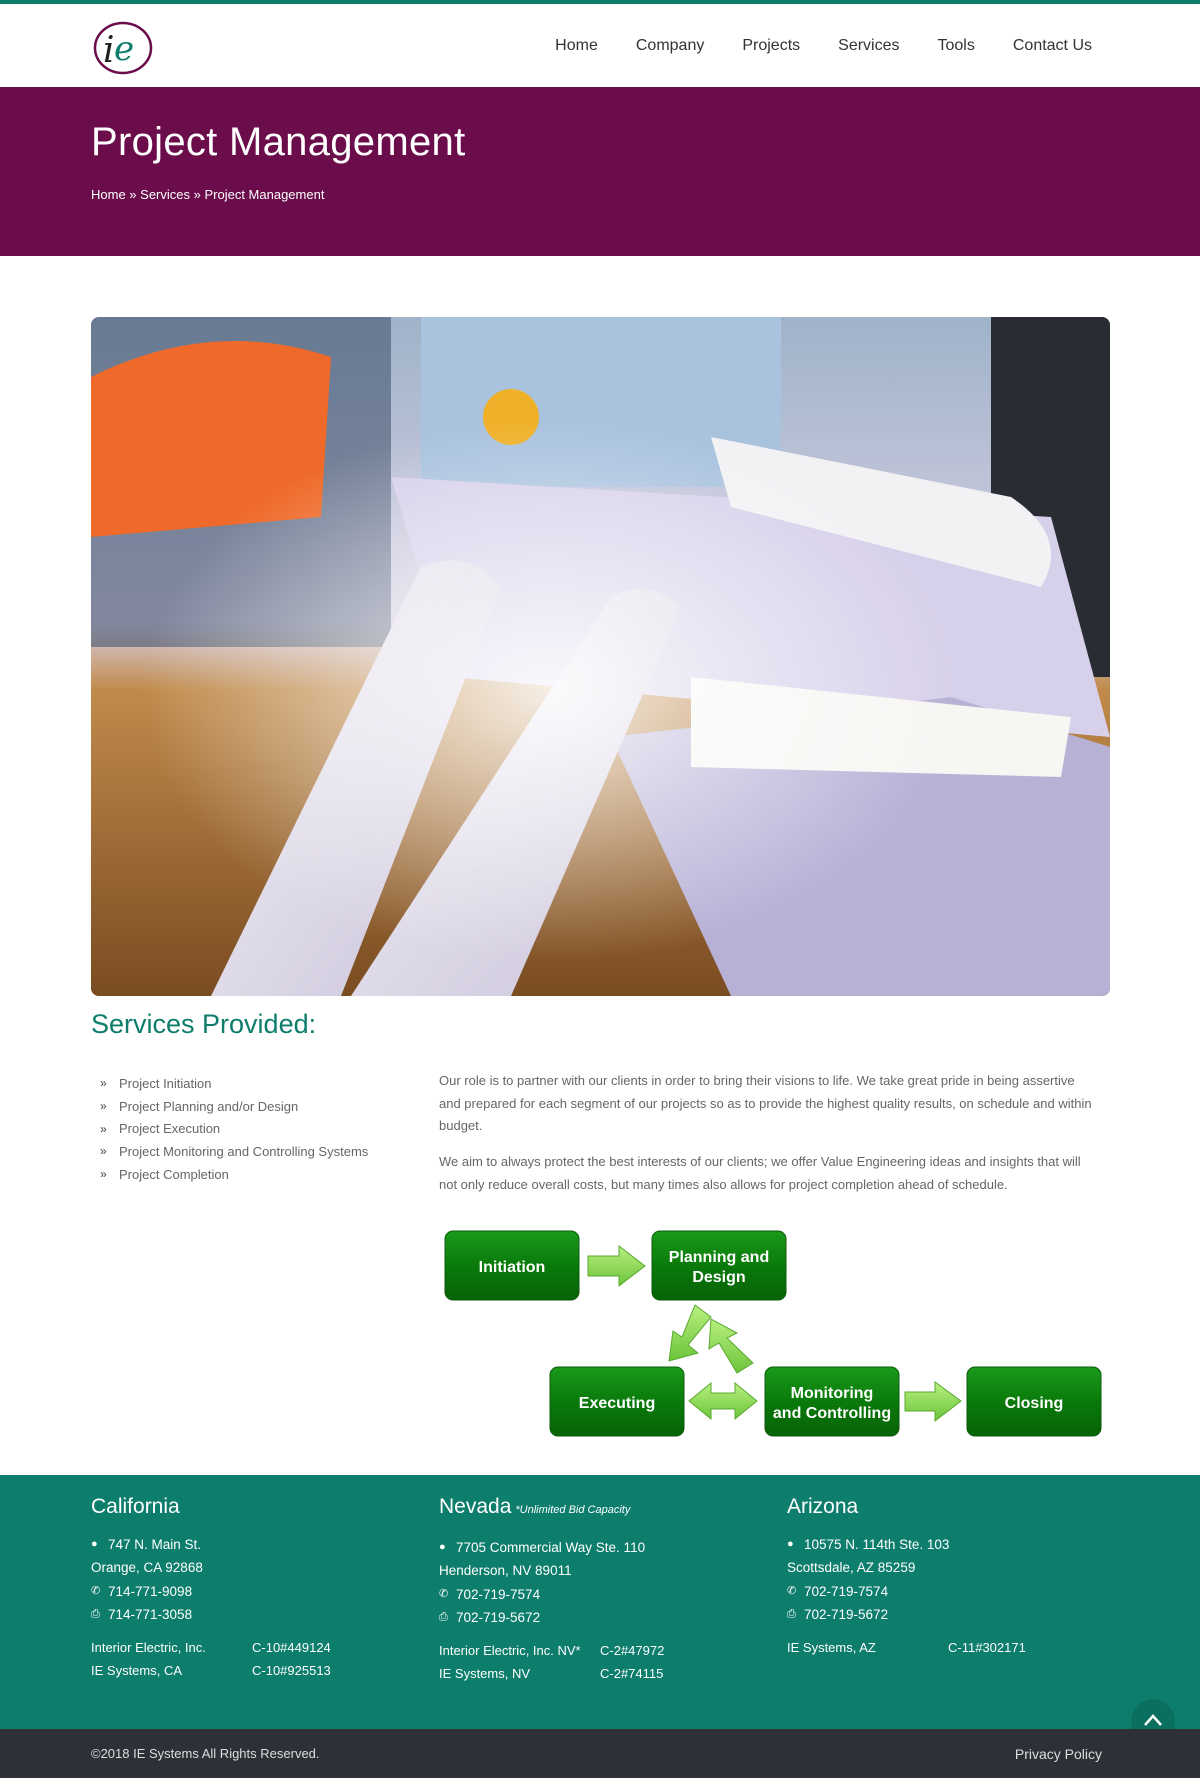 The height and width of the screenshot is (1778, 1200). I want to click on ie-logo: i e, so click(123, 48).